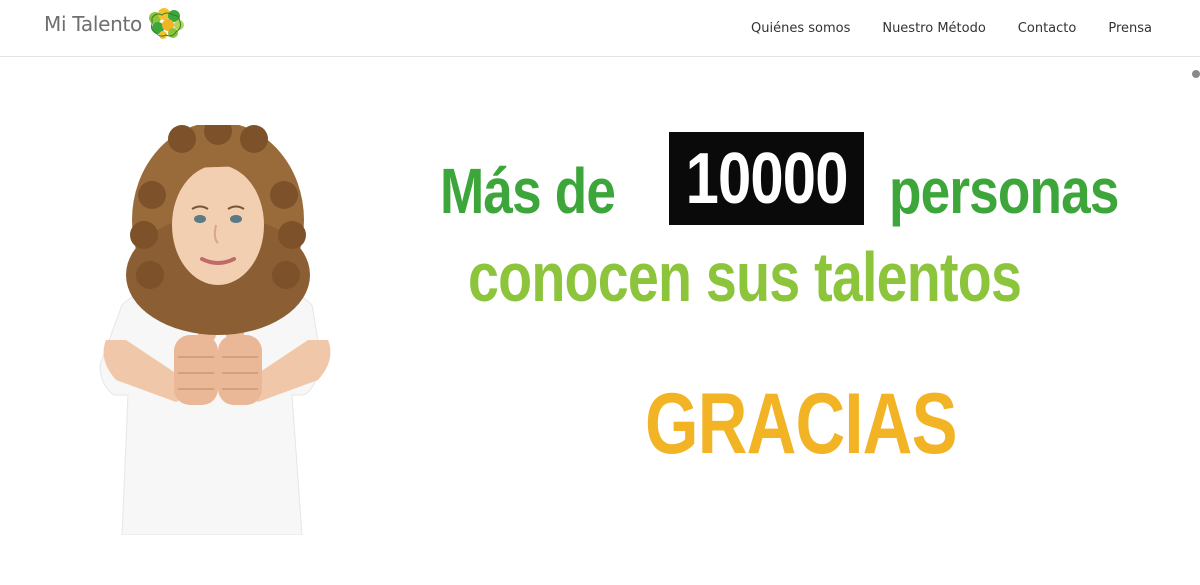 The height and width of the screenshot is (585, 1200). Describe the element at coordinates (1047, 28) in the screenshot. I see `nav-contacto: Contacto` at that location.